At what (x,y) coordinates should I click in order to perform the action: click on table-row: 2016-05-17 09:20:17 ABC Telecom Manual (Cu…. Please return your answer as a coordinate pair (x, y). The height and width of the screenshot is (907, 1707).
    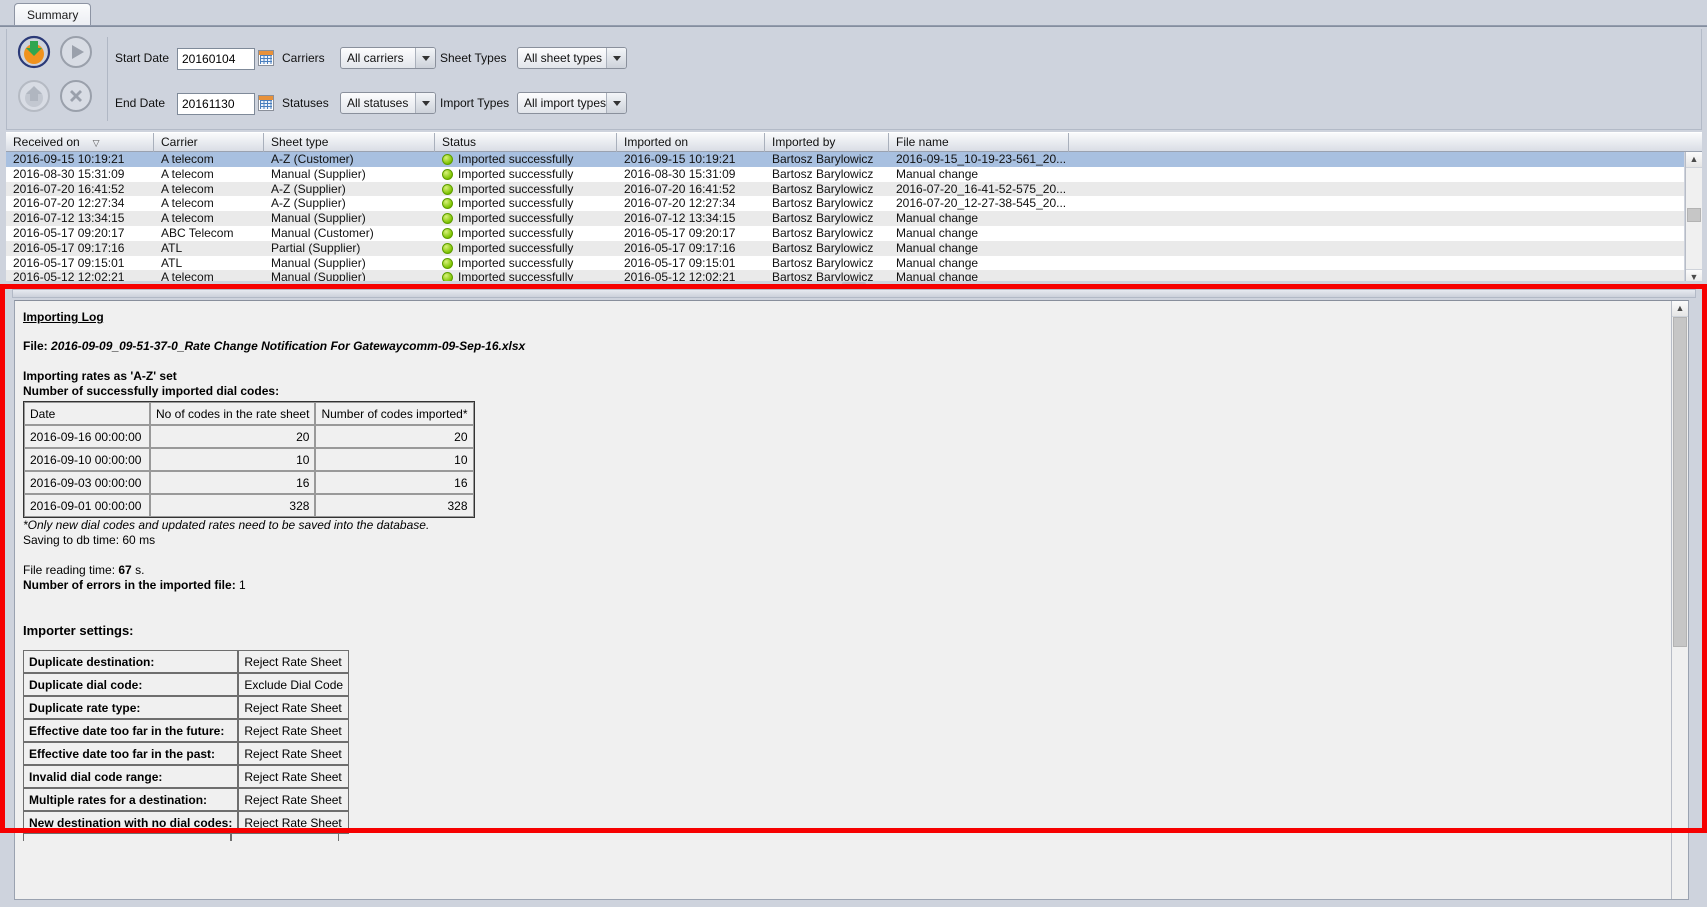
    Looking at the image, I should click on (845, 233).